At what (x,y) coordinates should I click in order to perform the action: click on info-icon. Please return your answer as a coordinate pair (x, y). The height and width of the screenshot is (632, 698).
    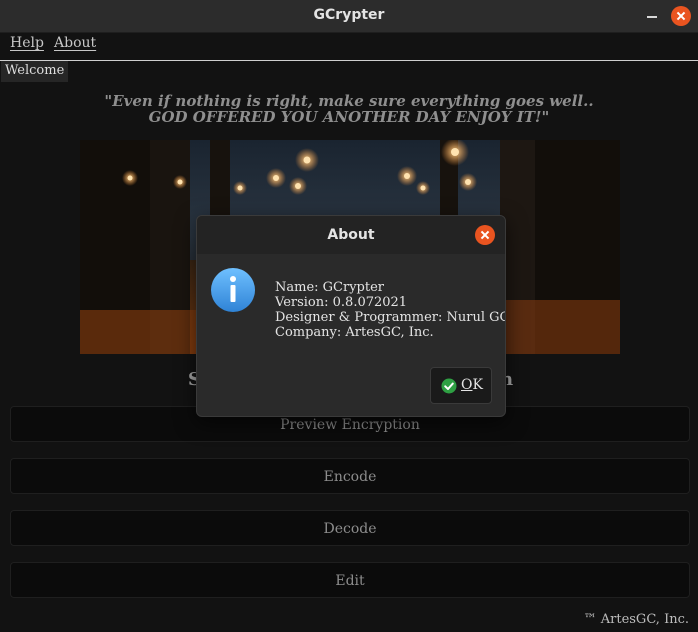
    Looking at the image, I should click on (233, 290).